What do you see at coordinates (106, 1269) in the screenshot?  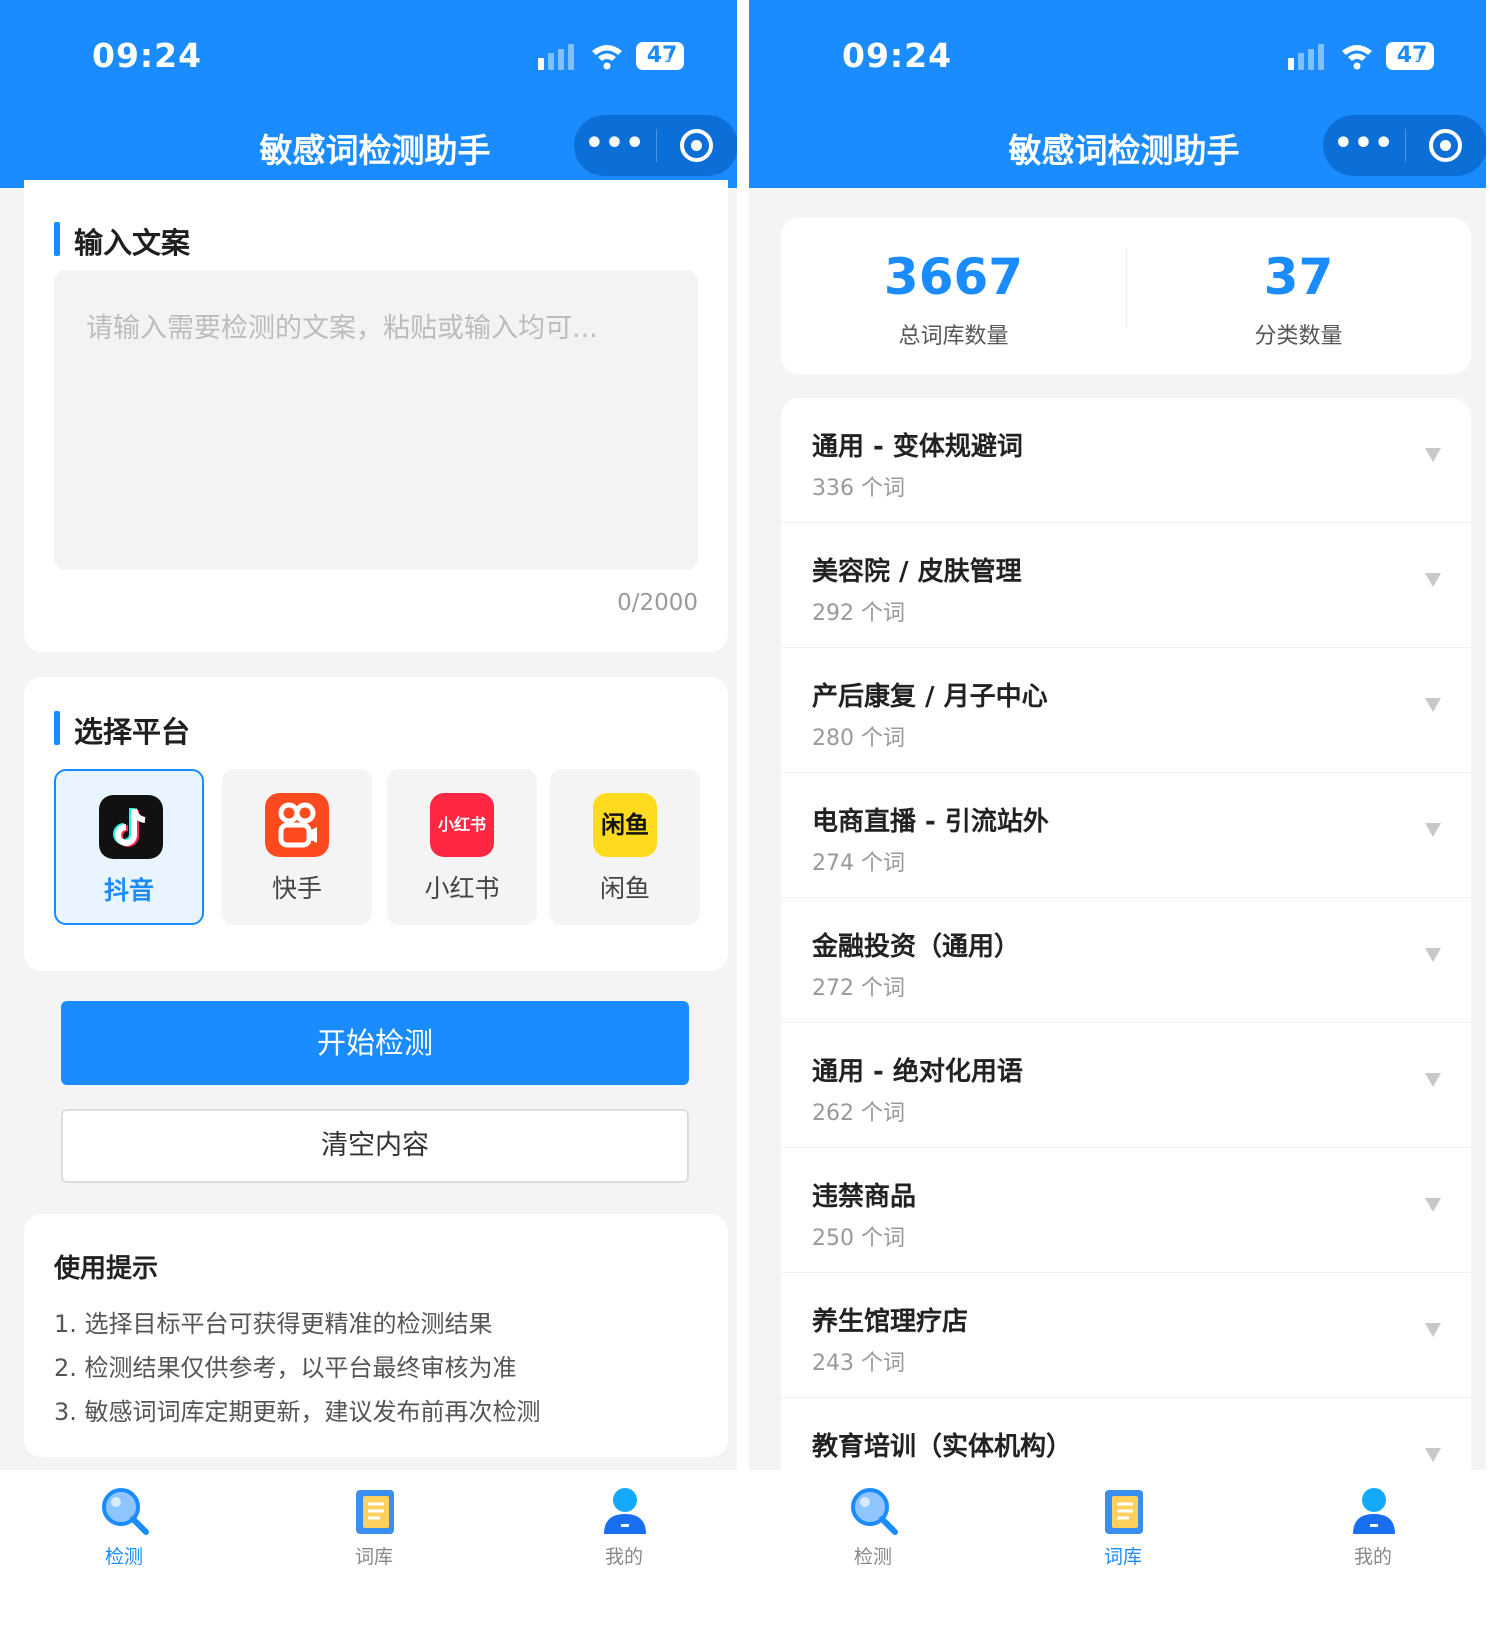 I see `tips-title: 使用提示` at bounding box center [106, 1269].